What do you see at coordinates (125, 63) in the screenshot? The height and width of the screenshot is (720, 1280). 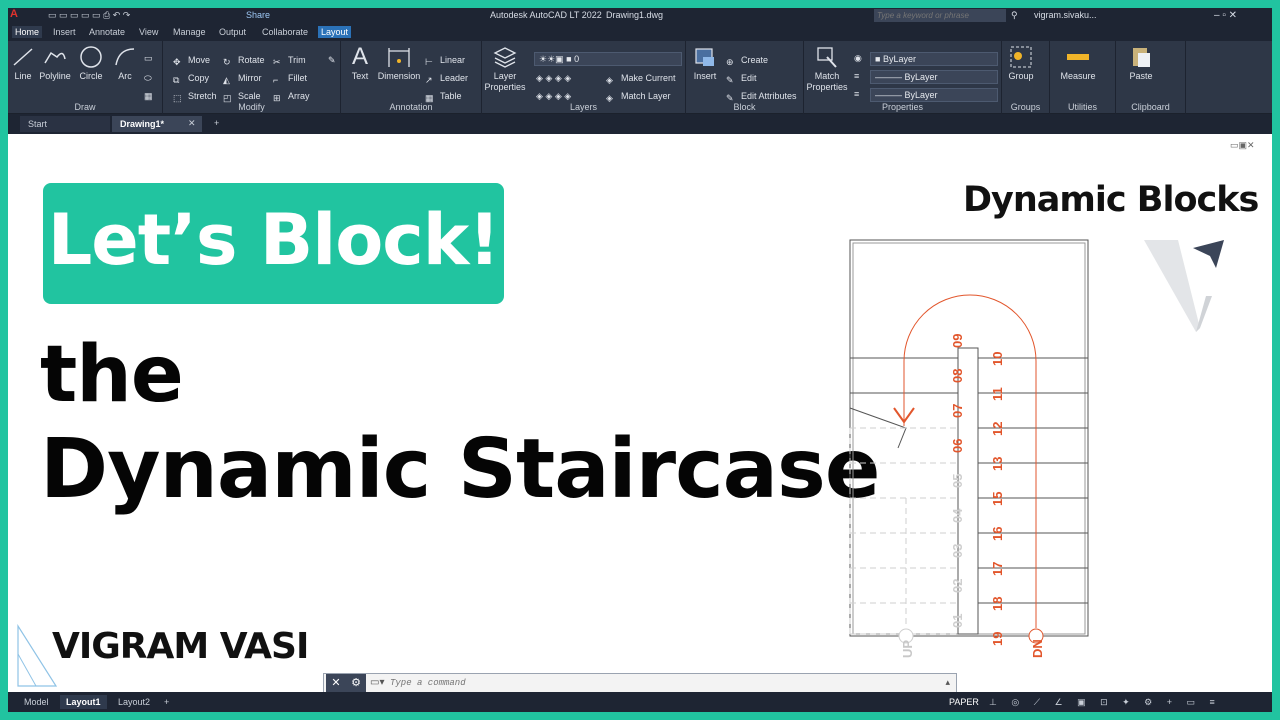 I see `arc-button: Arc` at bounding box center [125, 63].